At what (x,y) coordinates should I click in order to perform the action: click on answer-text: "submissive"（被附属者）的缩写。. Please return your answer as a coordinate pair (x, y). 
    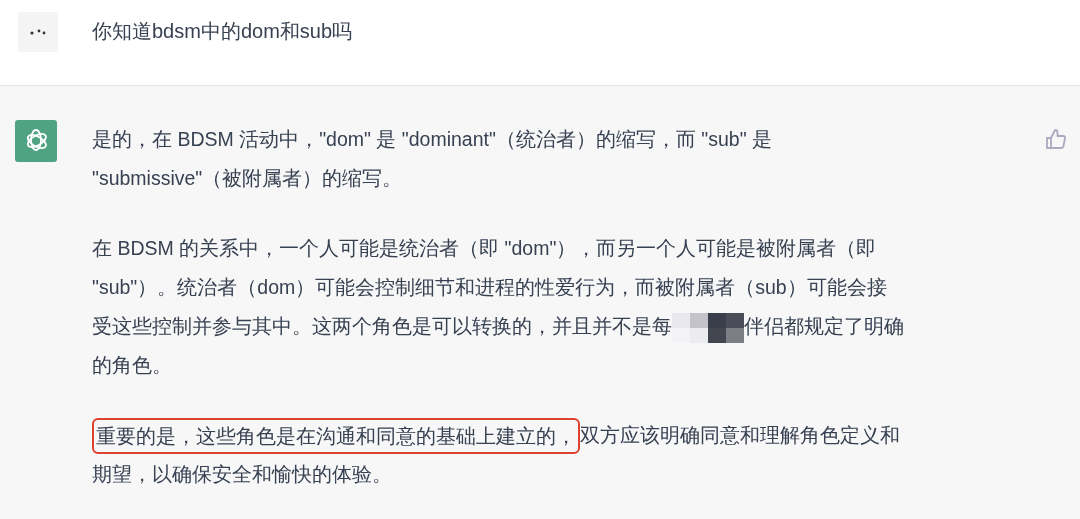
    Looking at the image, I should click on (247, 178).